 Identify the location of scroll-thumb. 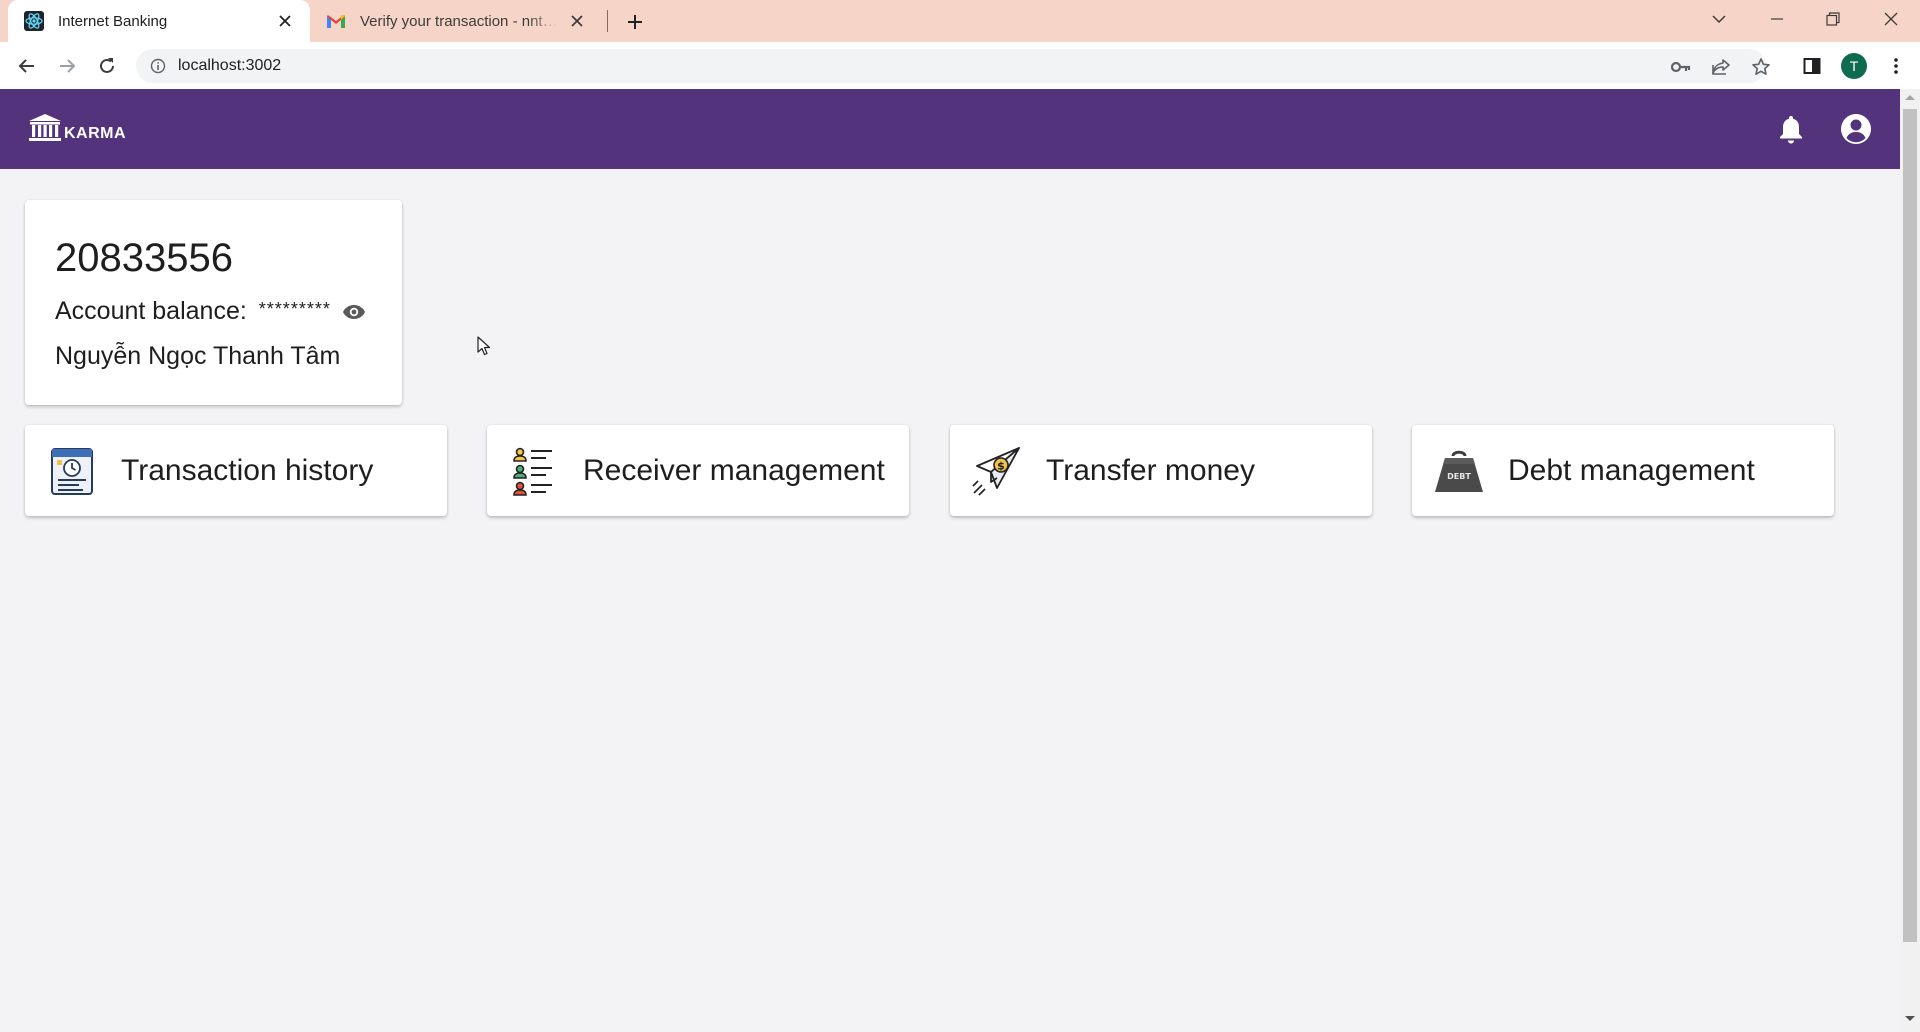
(1910, 525).